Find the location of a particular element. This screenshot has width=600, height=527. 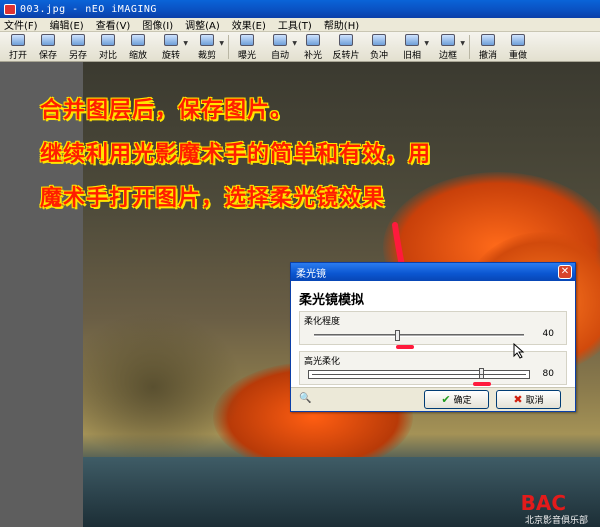

undo-button: 撤消 is located at coordinates (488, 47).